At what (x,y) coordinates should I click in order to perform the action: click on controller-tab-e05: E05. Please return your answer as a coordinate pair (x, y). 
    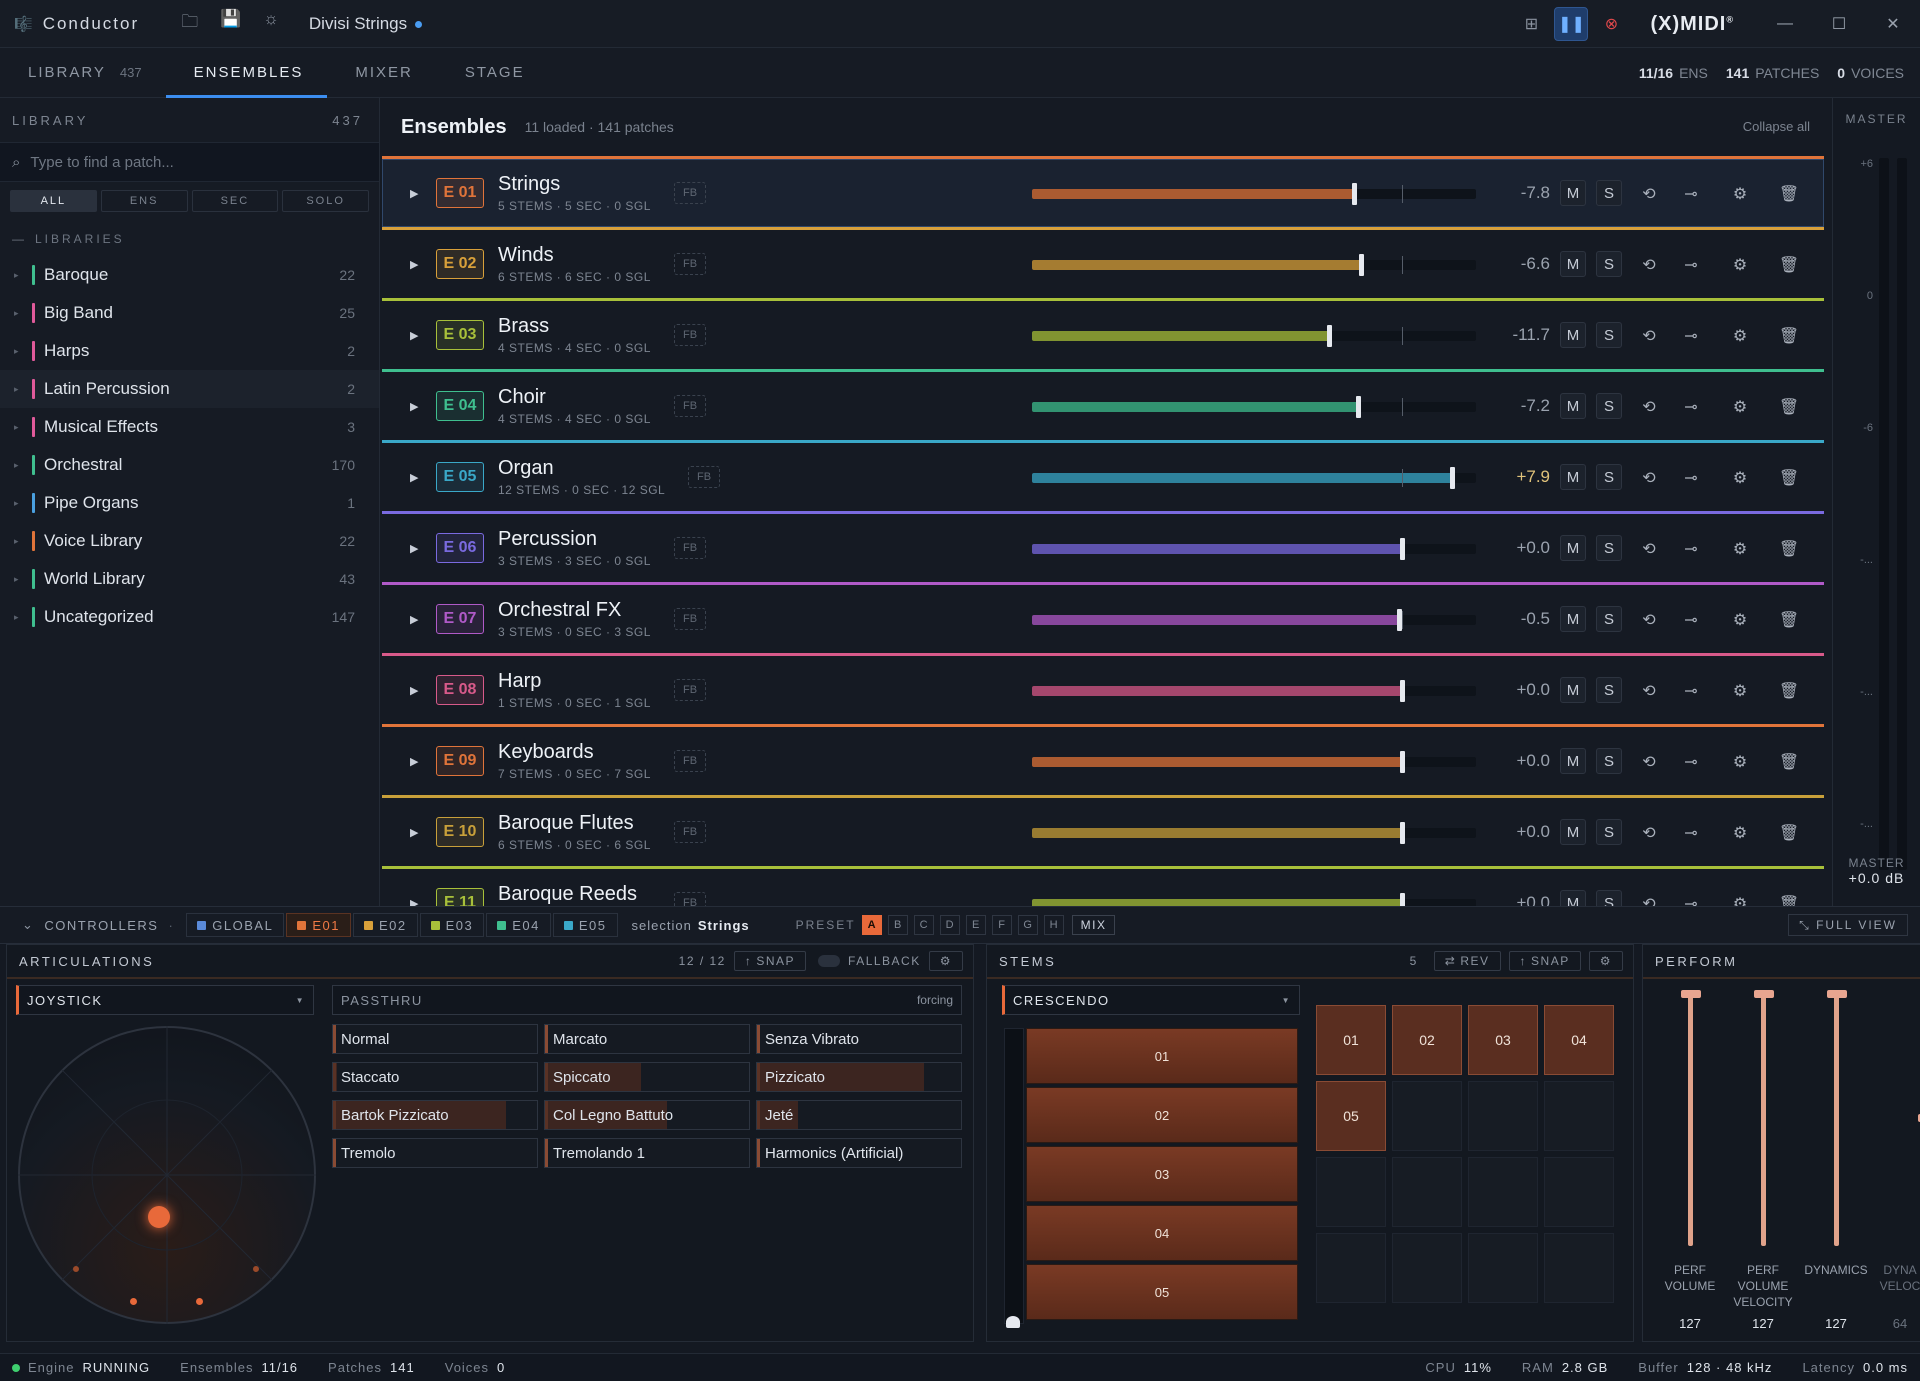
    Looking at the image, I should click on (585, 925).